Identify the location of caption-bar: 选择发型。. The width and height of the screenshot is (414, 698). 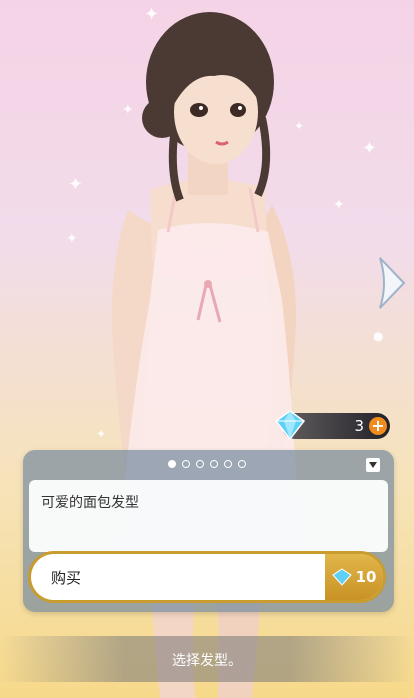
(207, 659).